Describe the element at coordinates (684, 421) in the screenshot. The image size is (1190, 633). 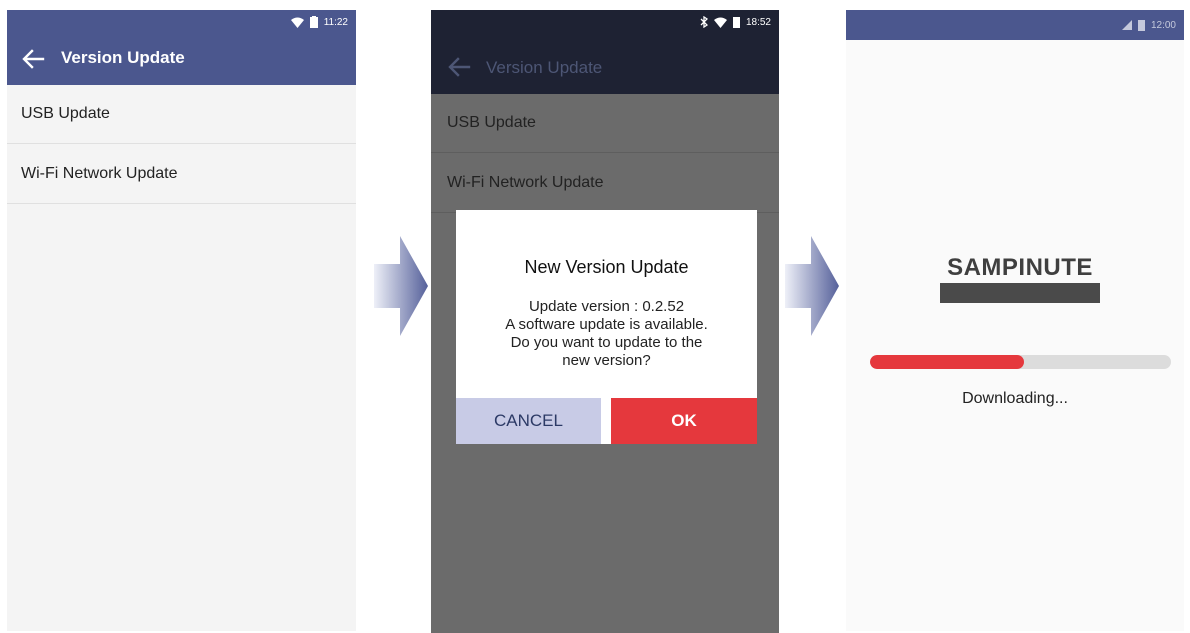
I see `ok-button: OK` at that location.